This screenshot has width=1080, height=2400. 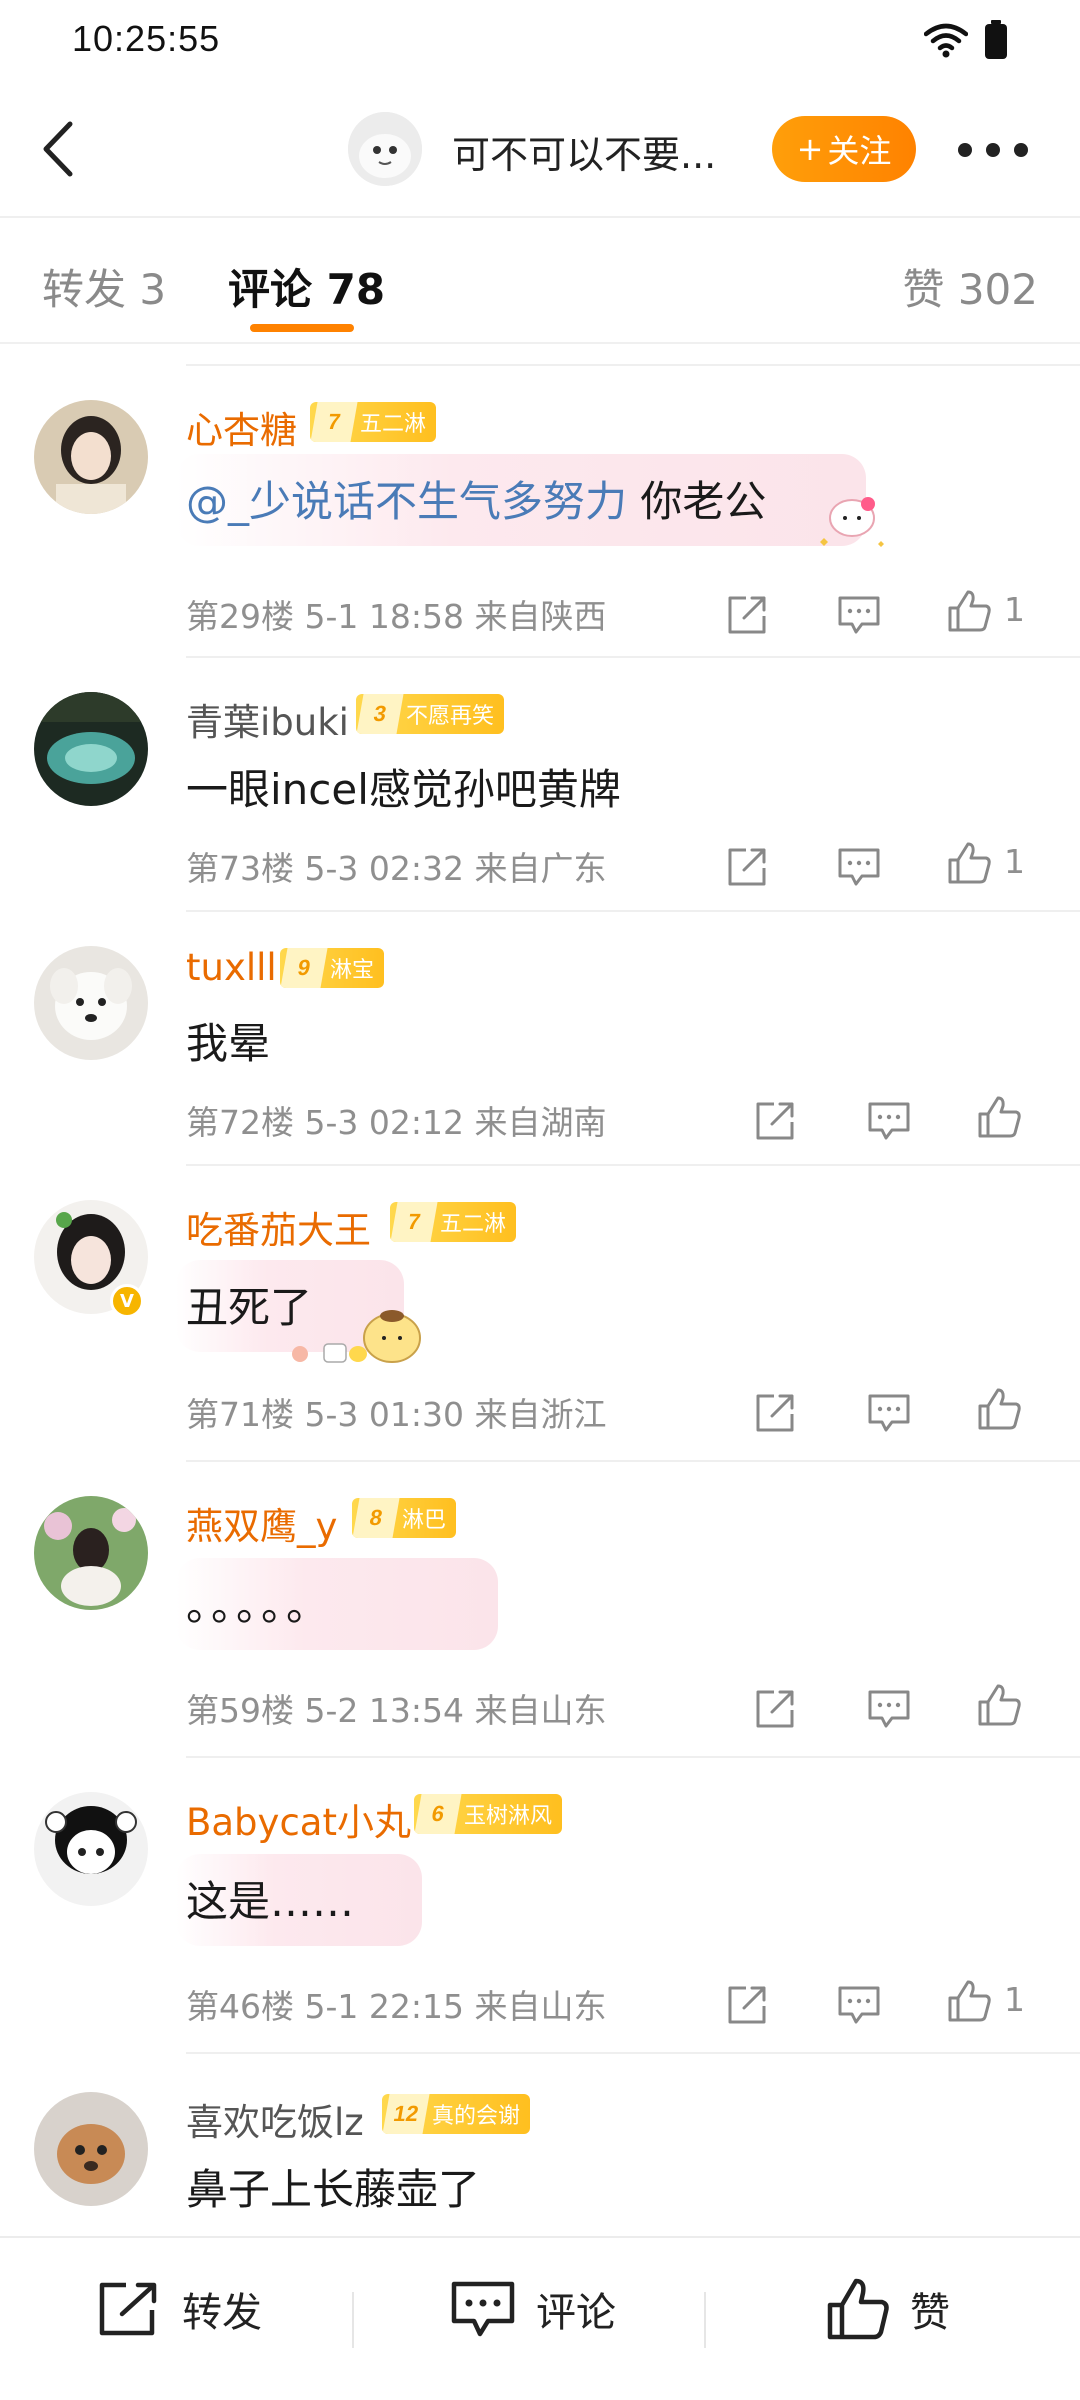 I want to click on commenter-name: 喜欢吃饭lz, so click(x=275, y=2119).